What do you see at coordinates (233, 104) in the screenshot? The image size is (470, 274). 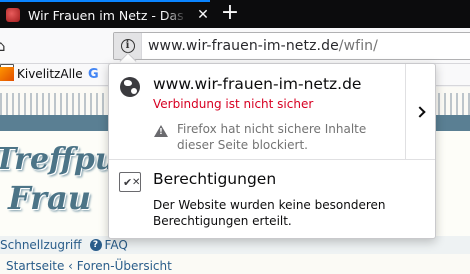 I see `connection-status: Verbindung ist nicht sicher` at bounding box center [233, 104].